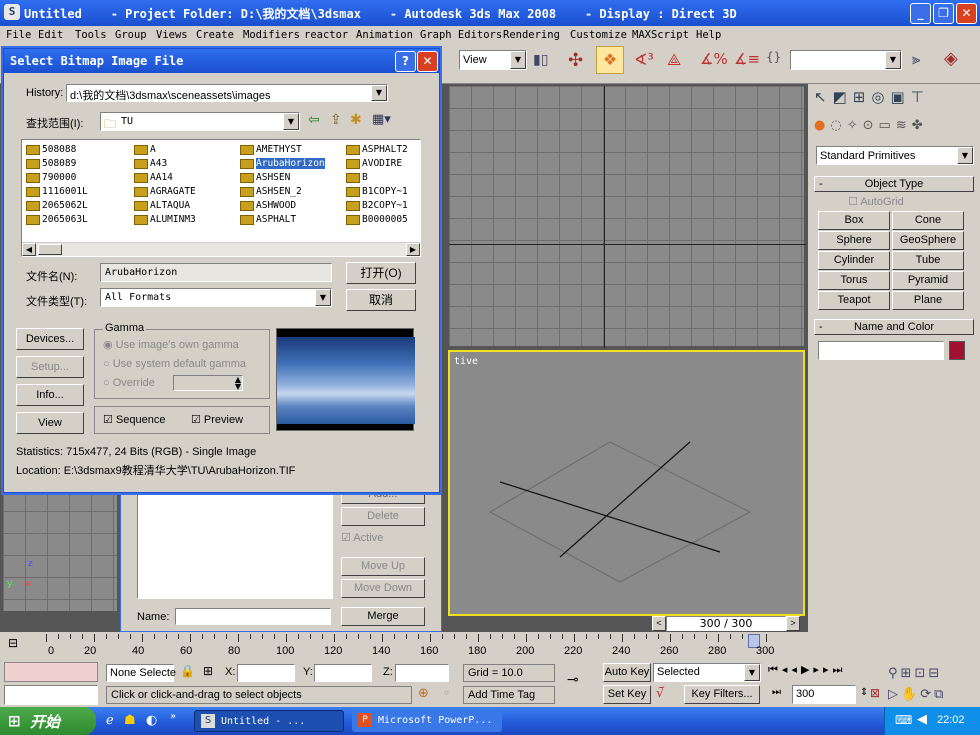  Describe the element at coordinates (773, 57) in the screenshot. I see `named-selection-icon: {}` at that location.